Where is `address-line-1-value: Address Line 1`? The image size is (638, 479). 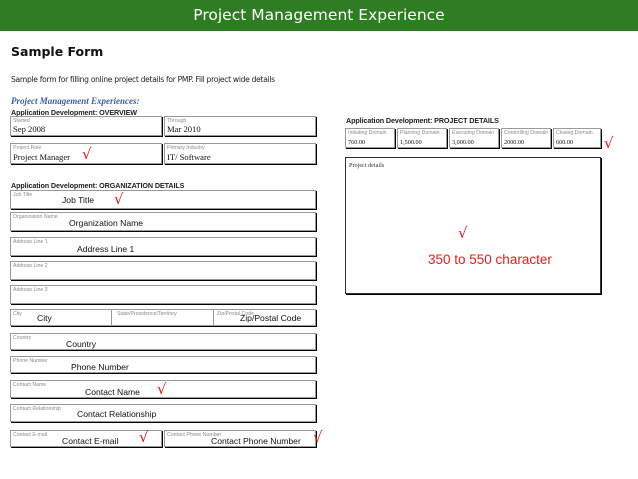
address-line-1-value: Address Line 1 is located at coordinates (106, 249).